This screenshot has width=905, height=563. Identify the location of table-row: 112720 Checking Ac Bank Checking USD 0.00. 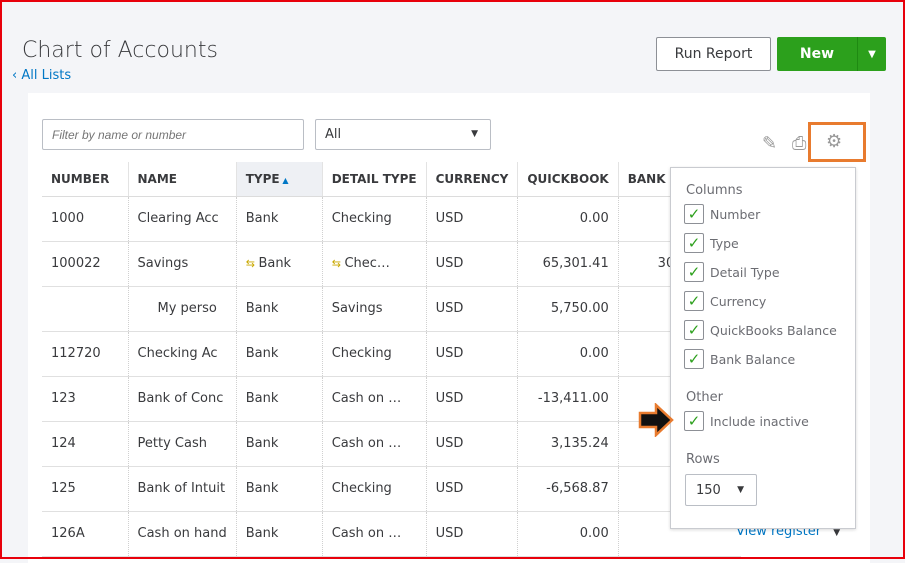
(392, 354).